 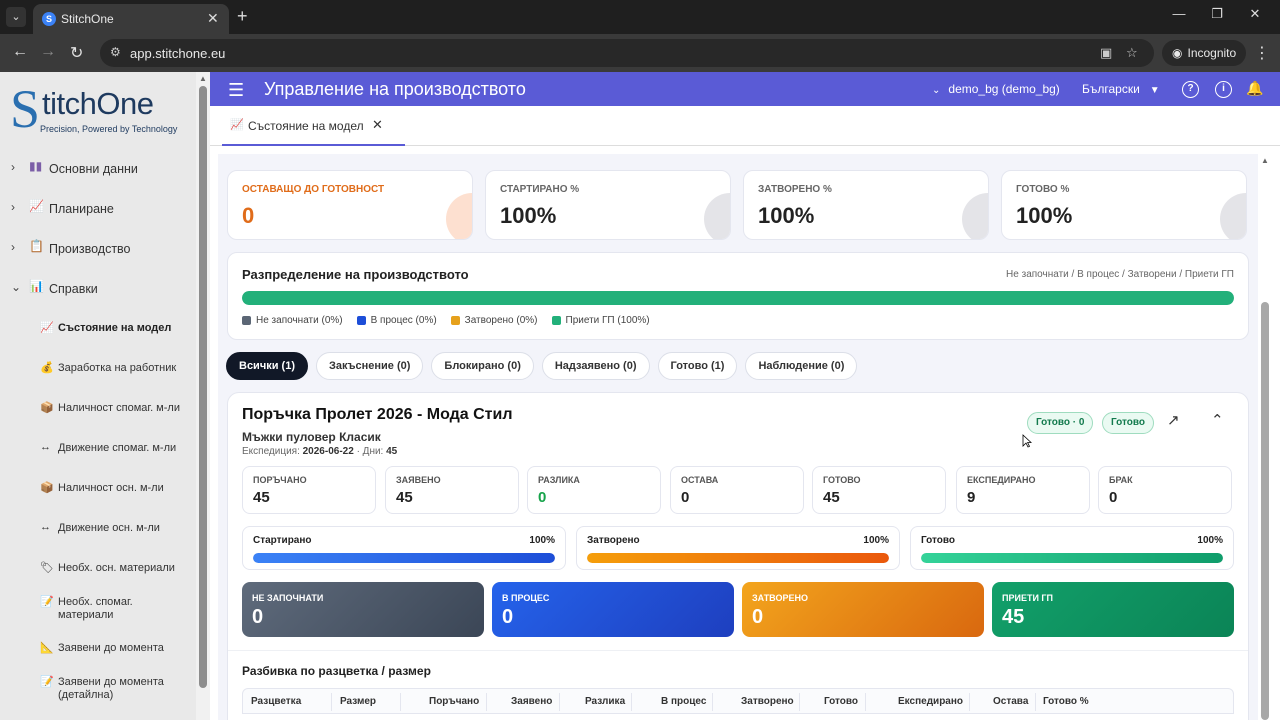 I want to click on sidebar-item-reports: ⌄ 📊 Справки, so click(x=98, y=289).